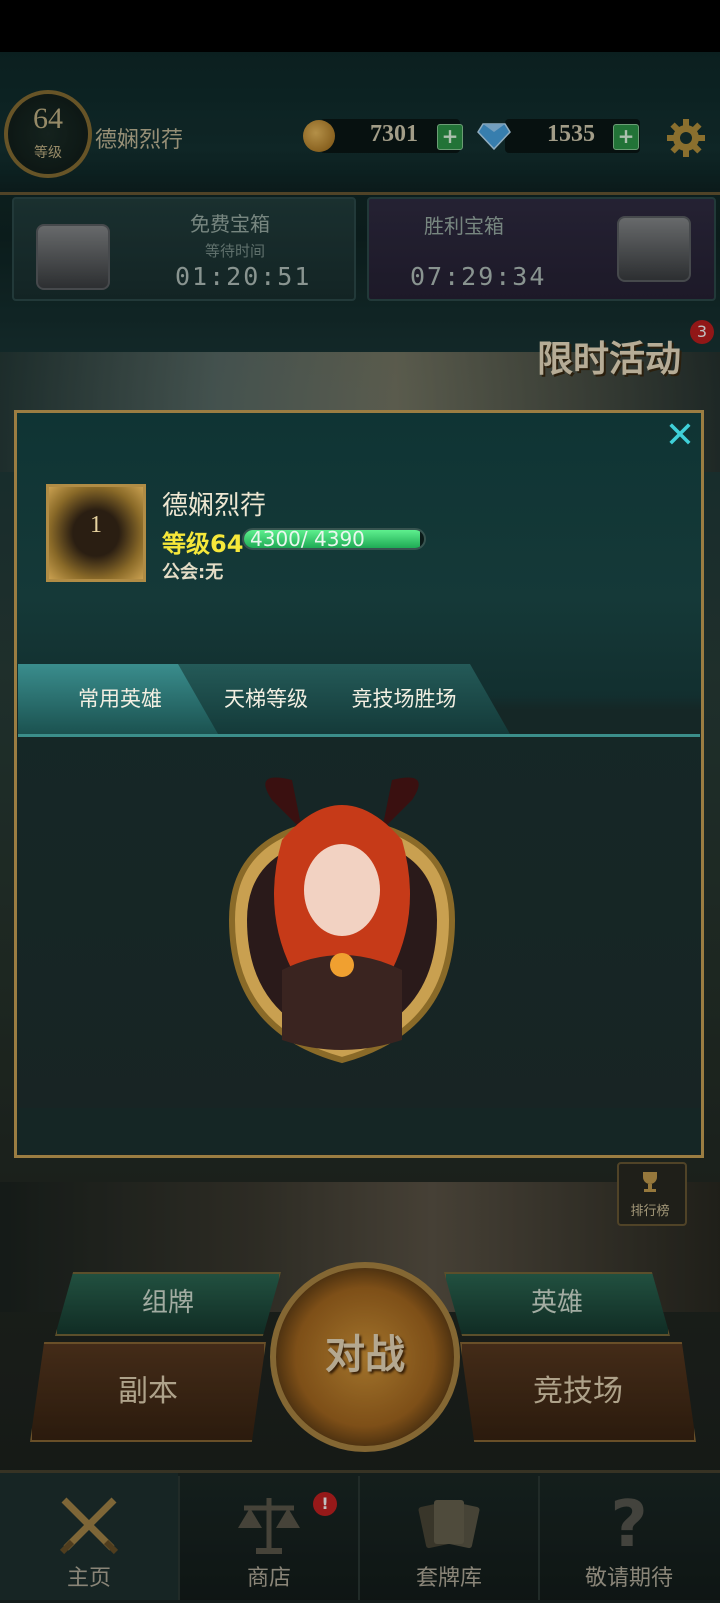 This screenshot has width=720, height=1603. Describe the element at coordinates (307, 539) in the screenshot. I see `xp-progress-text: 4300/ 4390` at that location.